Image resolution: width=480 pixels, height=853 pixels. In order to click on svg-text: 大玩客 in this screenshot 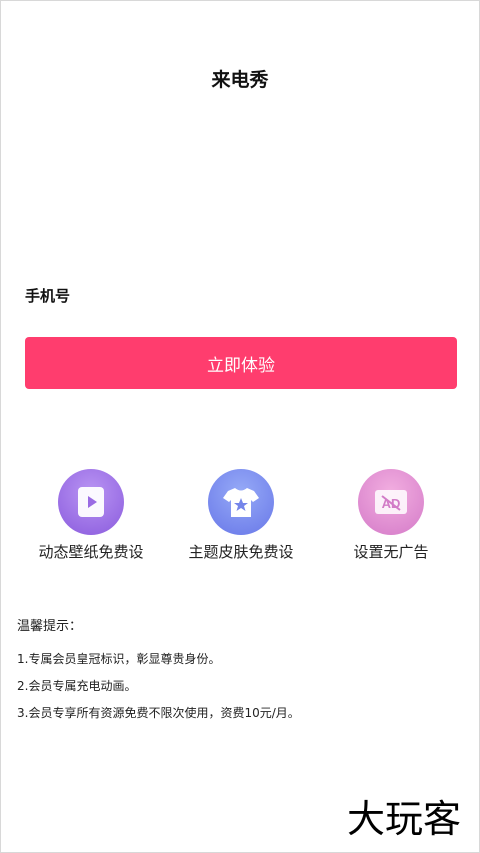, I will do `click(404, 819)`.